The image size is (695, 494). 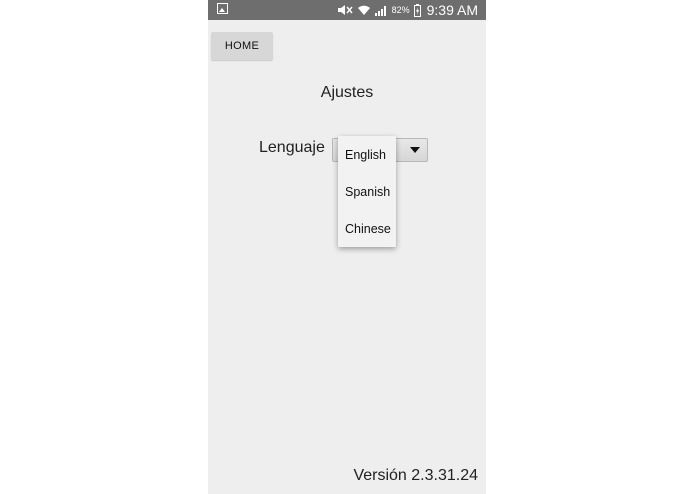 What do you see at coordinates (292, 147) in the screenshot?
I see `language-label: Lenguaje` at bounding box center [292, 147].